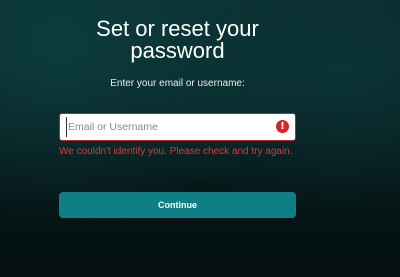 Image resolution: width=400 pixels, height=277 pixels. I want to click on exclamation-circle-icon: !, so click(282, 126).